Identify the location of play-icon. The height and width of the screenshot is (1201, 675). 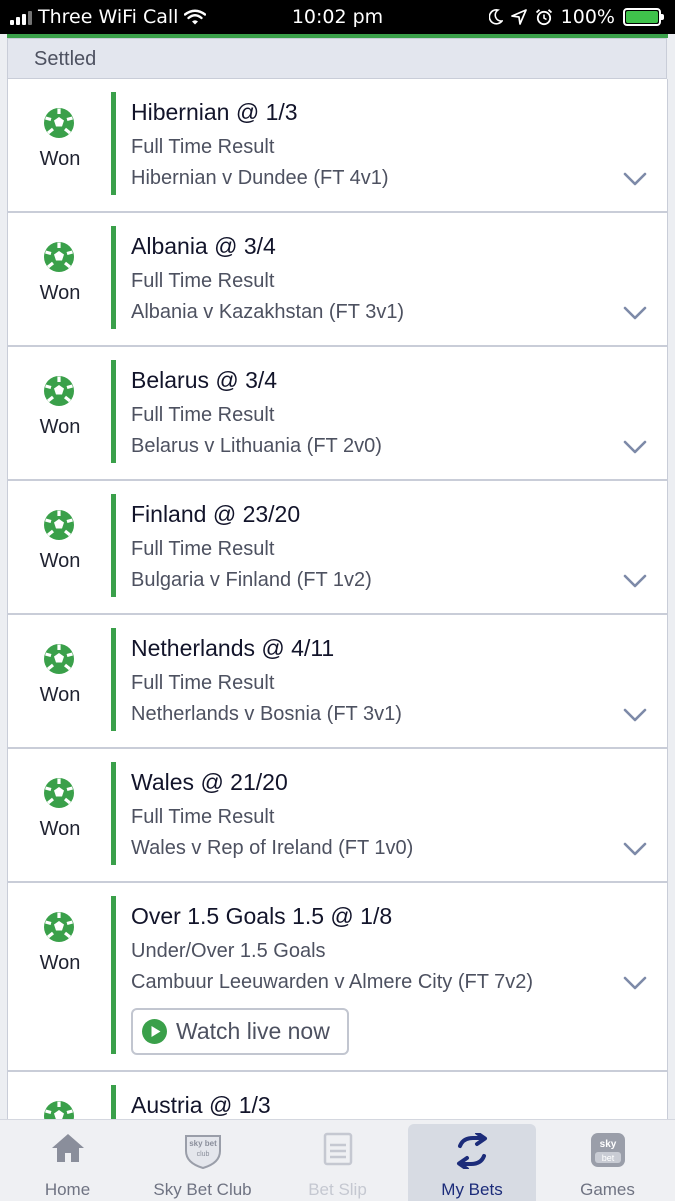
(154, 1031).